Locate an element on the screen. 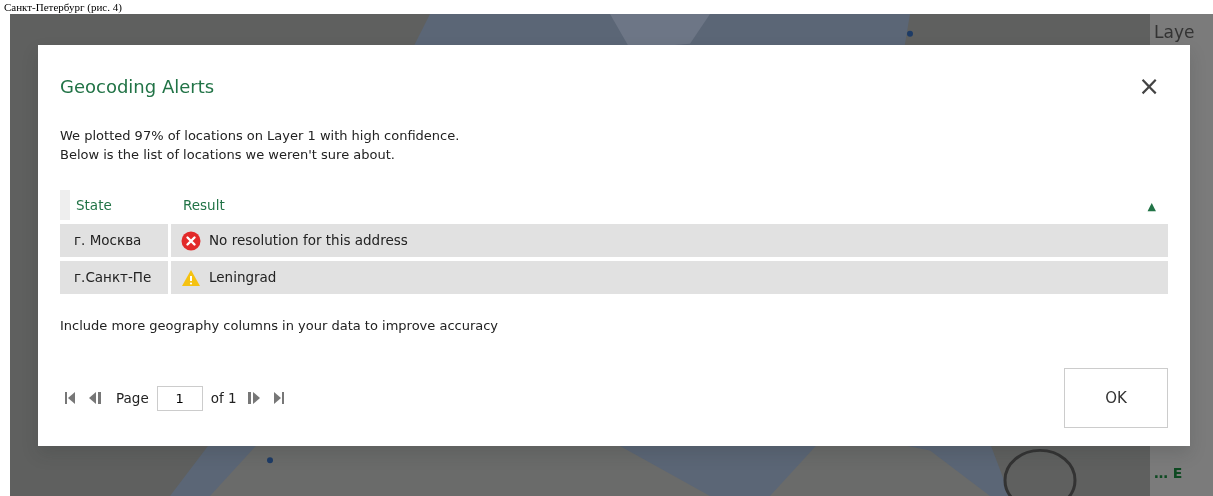  message-text: We plotted 97% of locations on Layer 1 with high confidence. is located at coordinates (260, 136).